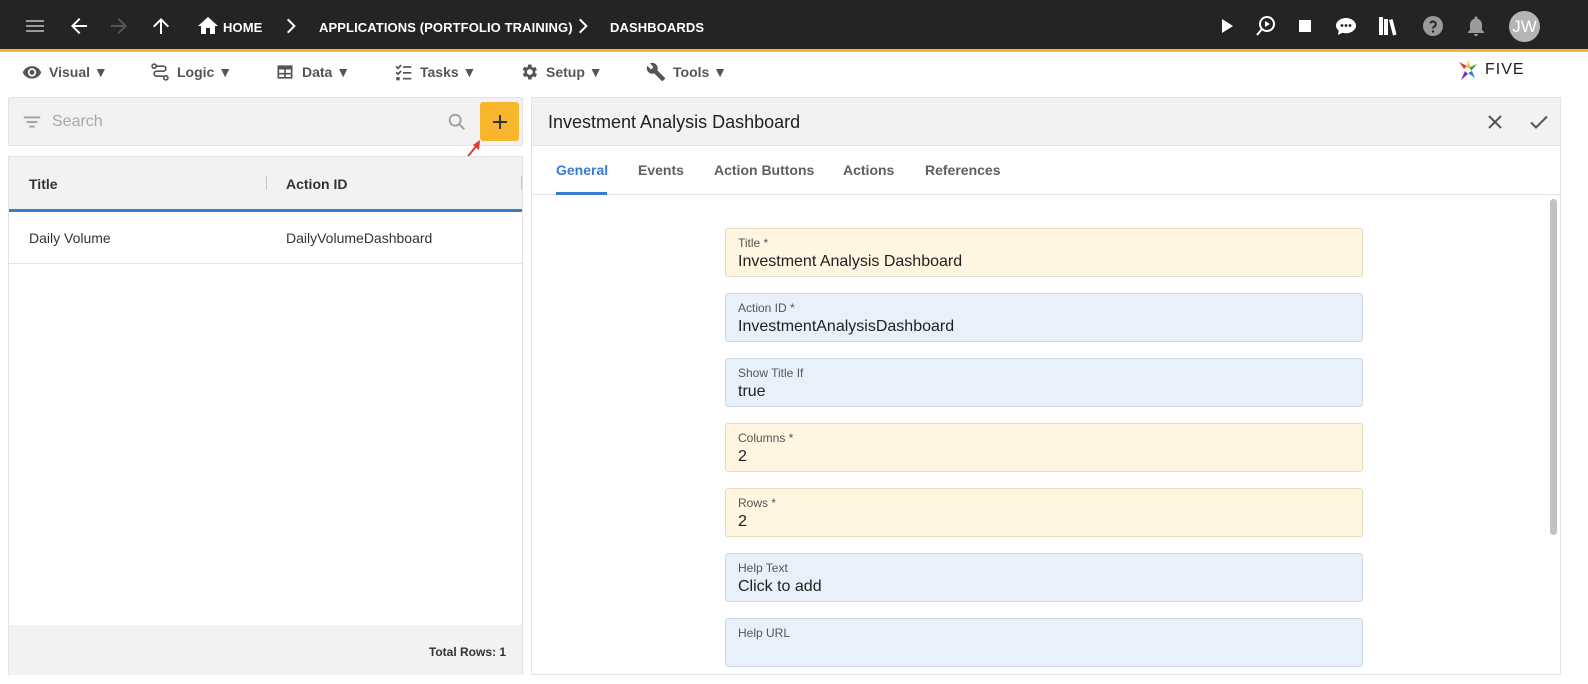 The image size is (1588, 684). I want to click on form-header: Investment Analysis Dashboard, so click(1046, 122).